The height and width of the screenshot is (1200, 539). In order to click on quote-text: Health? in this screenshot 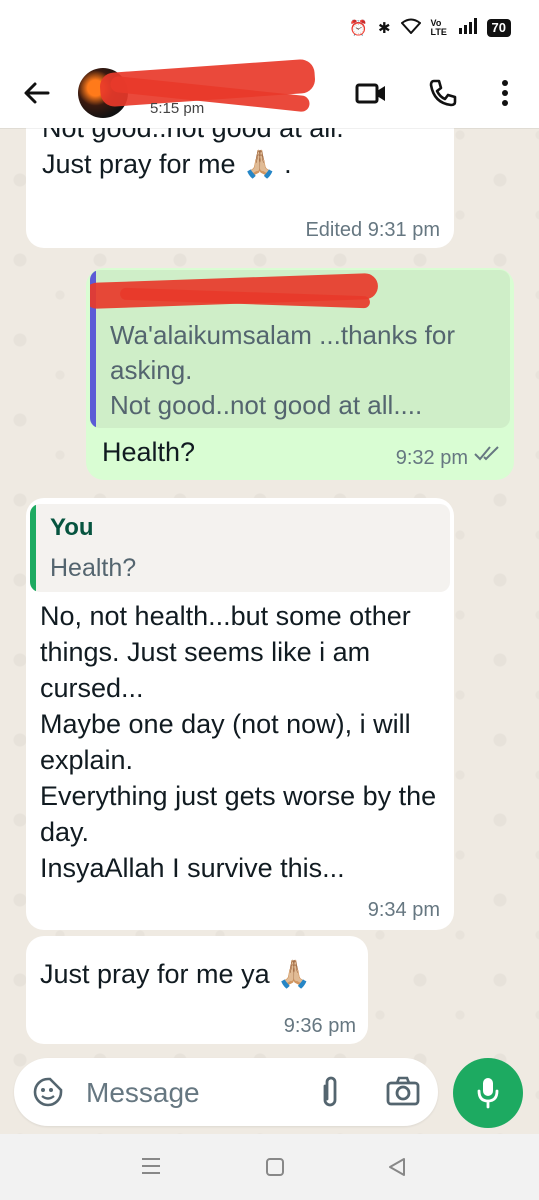, I will do `click(93, 568)`.